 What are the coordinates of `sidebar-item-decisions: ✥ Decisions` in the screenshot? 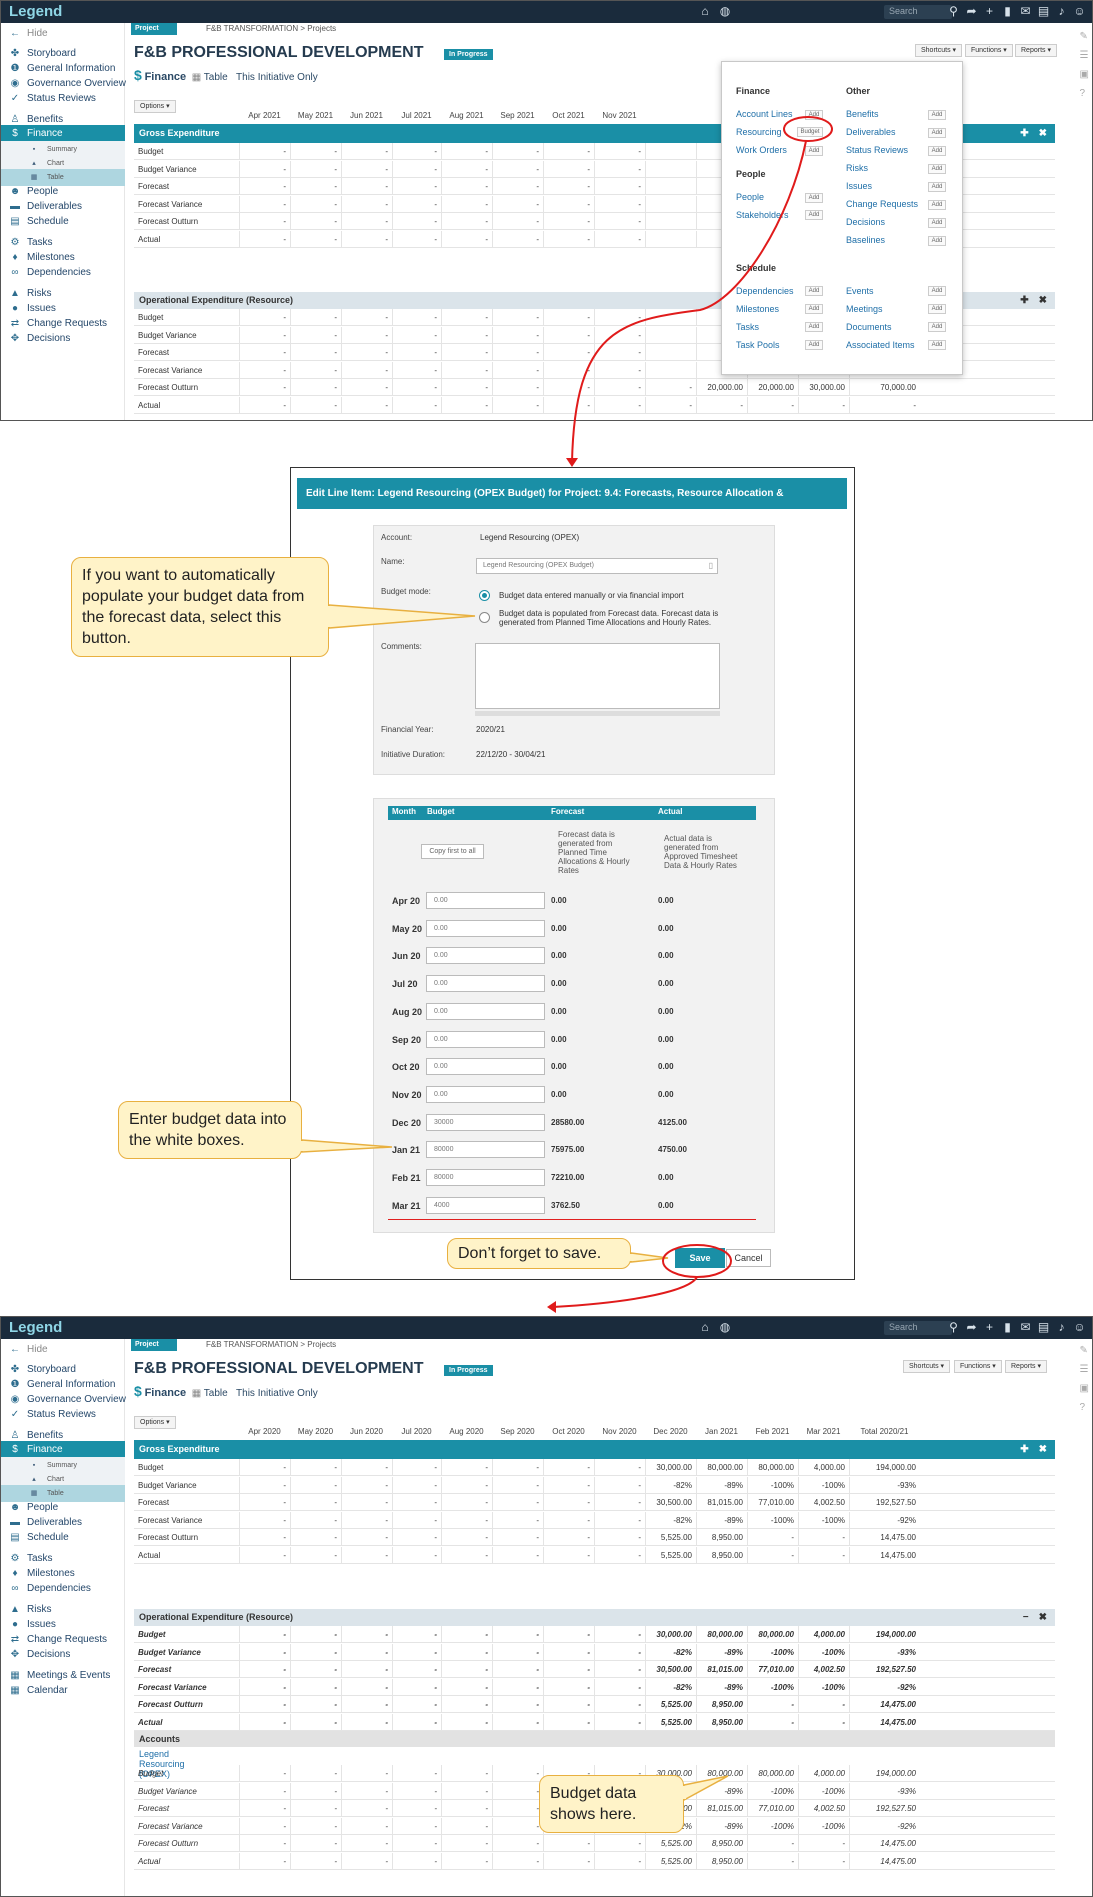 It's located at (63, 1654).